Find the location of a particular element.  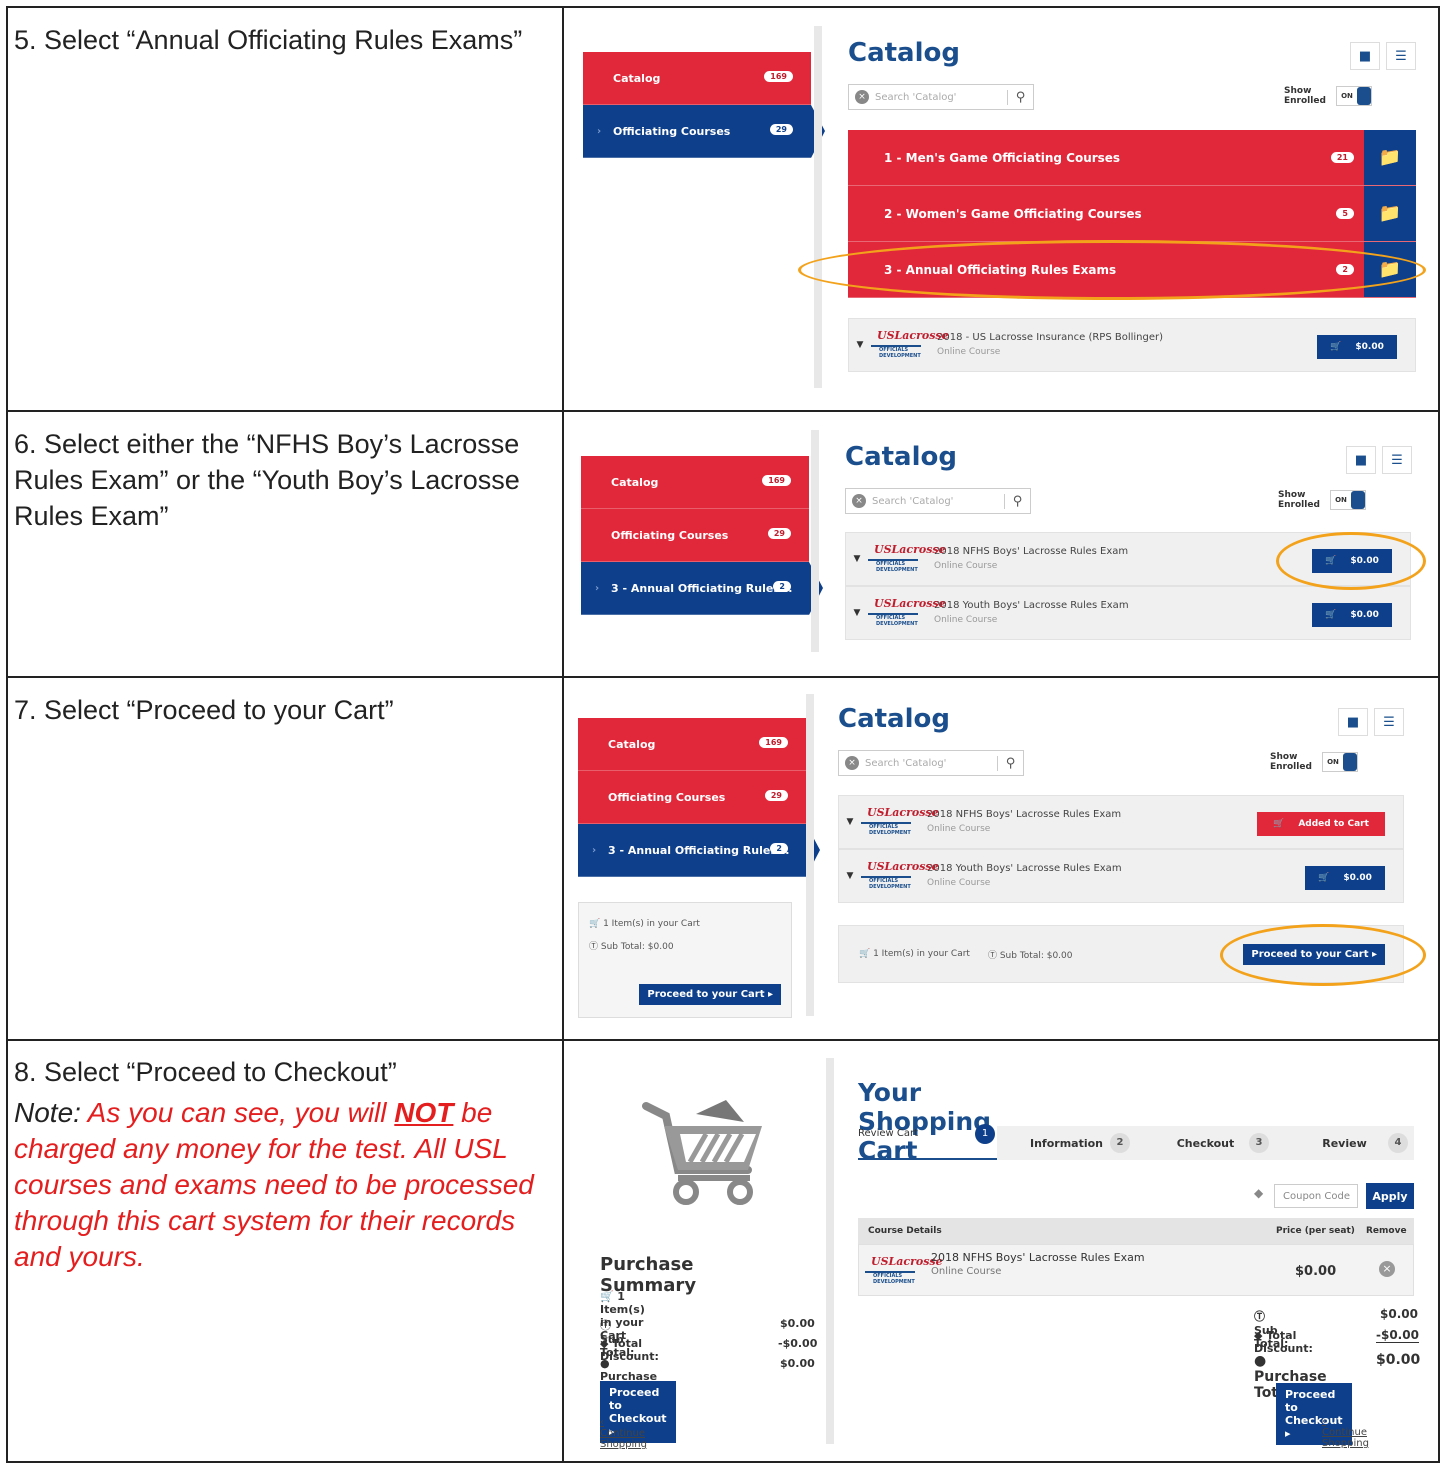

price: $0.00 is located at coordinates (1369, 347).